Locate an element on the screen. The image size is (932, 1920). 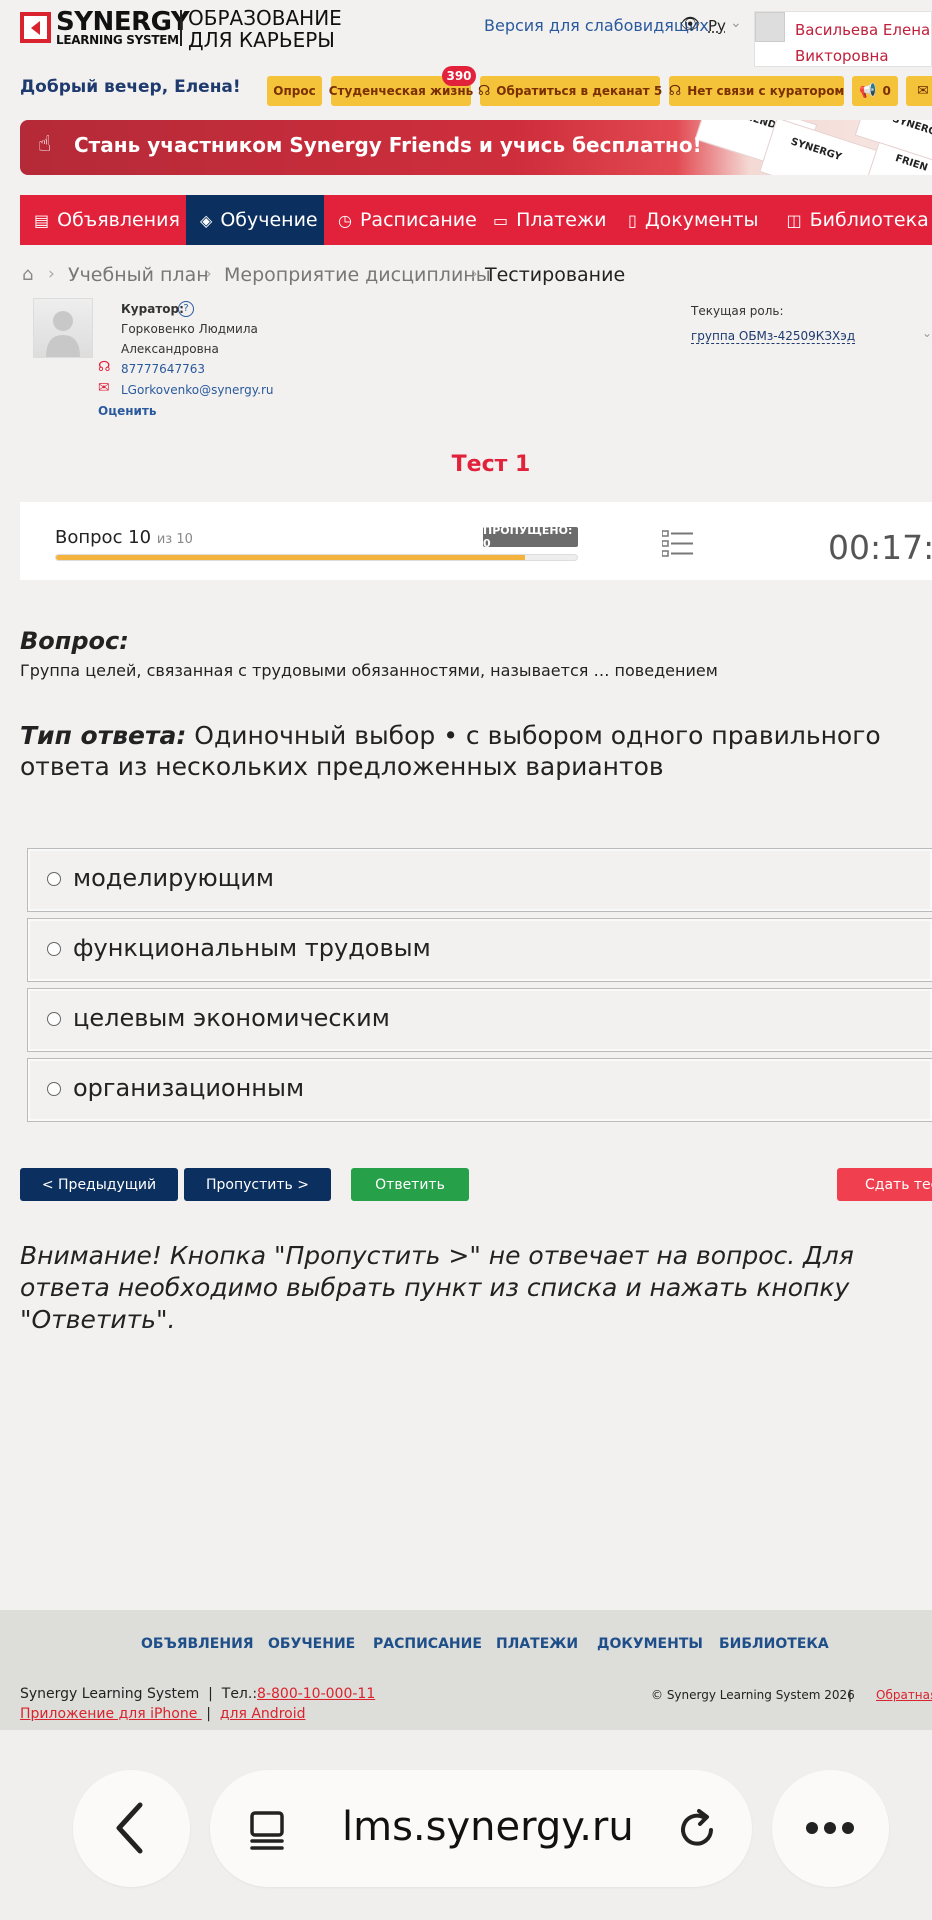
logo-tagline-1: ОБРАЗОВАНИЕ is located at coordinates (265, 18).